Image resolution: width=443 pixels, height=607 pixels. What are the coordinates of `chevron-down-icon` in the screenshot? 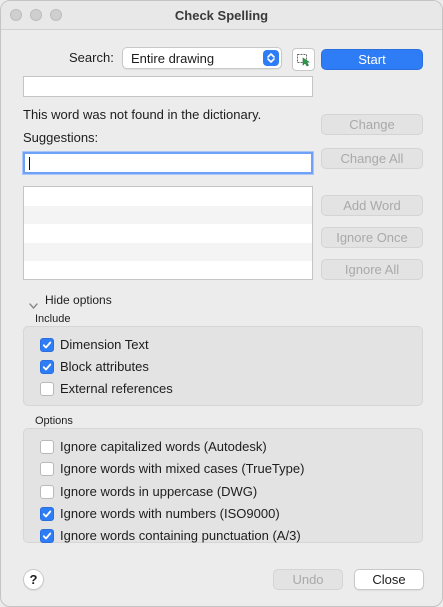 It's located at (33, 305).